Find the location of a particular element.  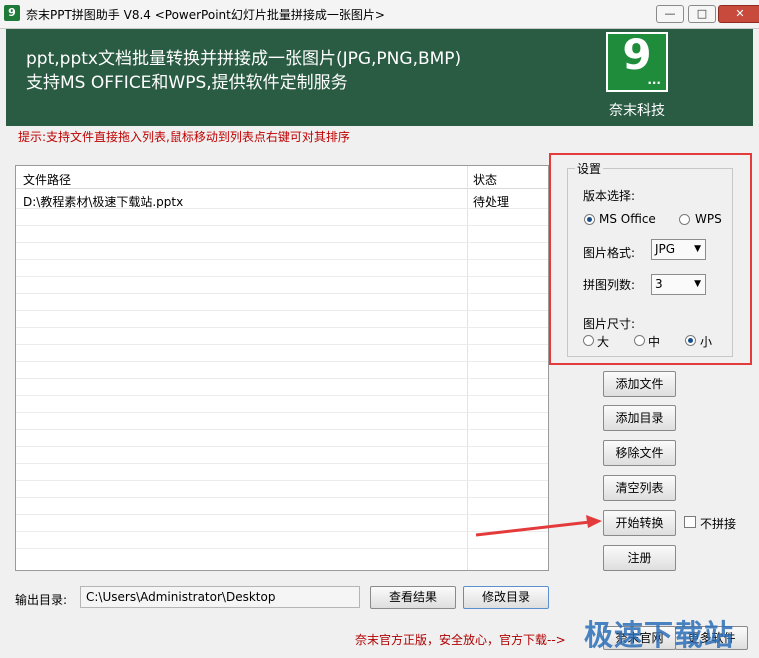

settings-title: 设置 is located at coordinates (589, 168).